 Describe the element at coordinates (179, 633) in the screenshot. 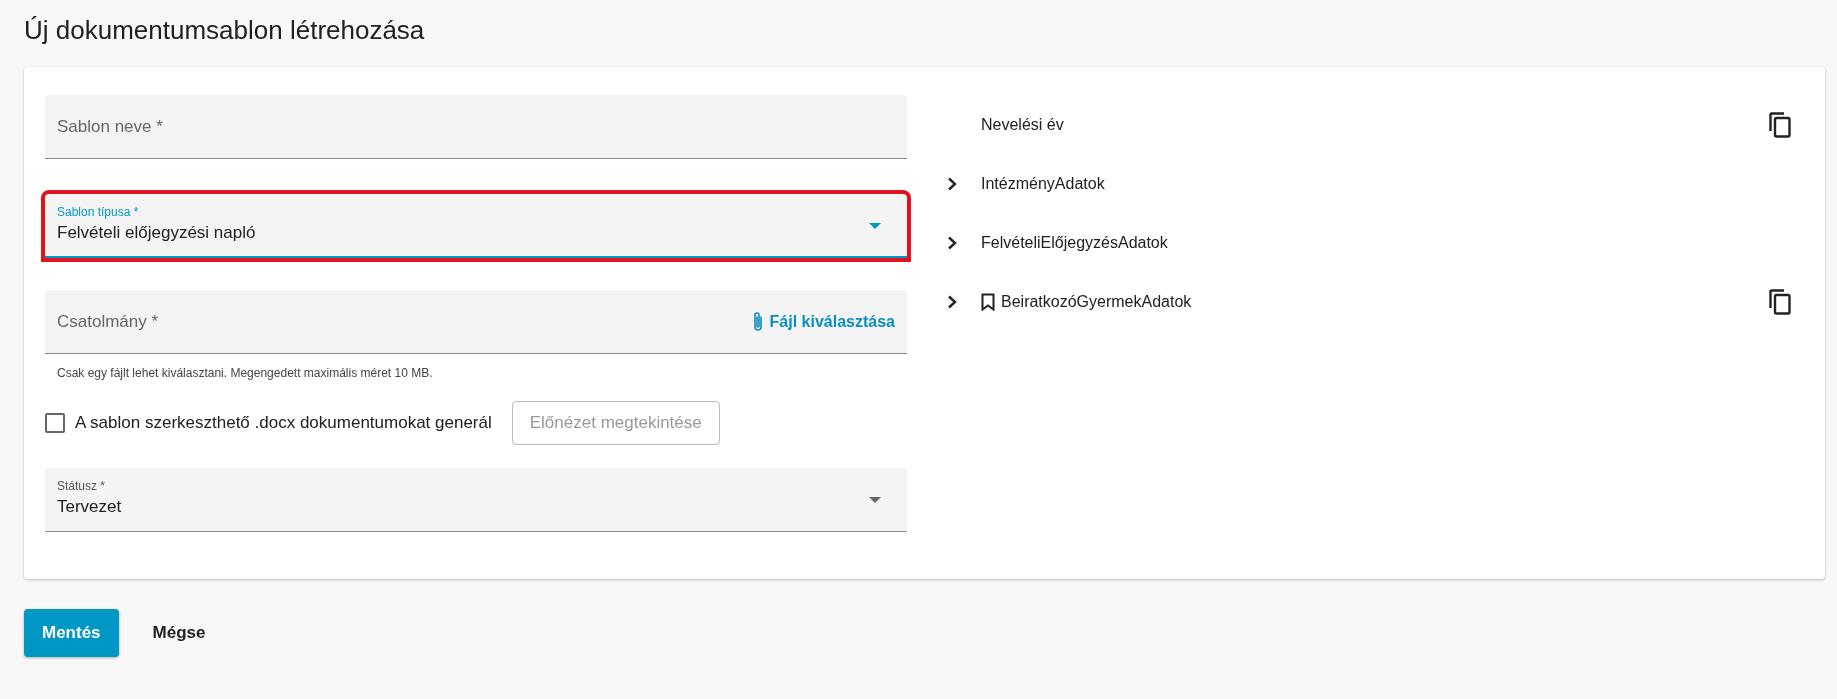

I see `cancel-button: Mégse` at that location.